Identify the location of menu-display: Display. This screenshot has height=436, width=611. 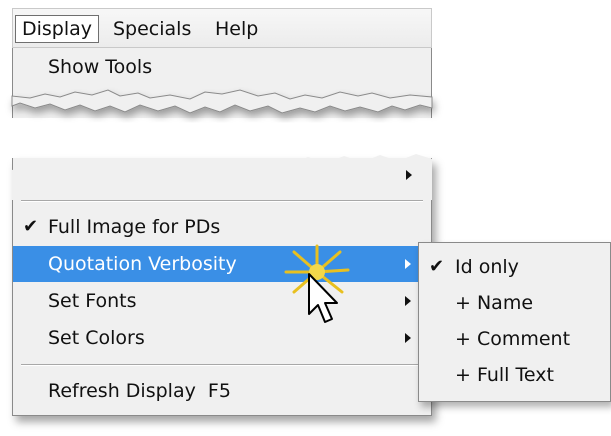
(57, 29).